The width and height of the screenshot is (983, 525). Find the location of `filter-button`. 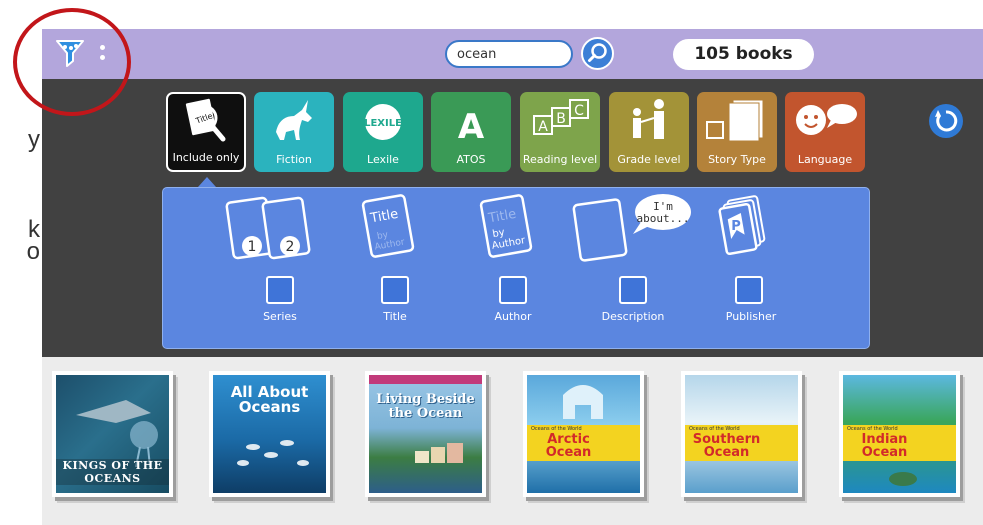

filter-button is located at coordinates (70, 54).